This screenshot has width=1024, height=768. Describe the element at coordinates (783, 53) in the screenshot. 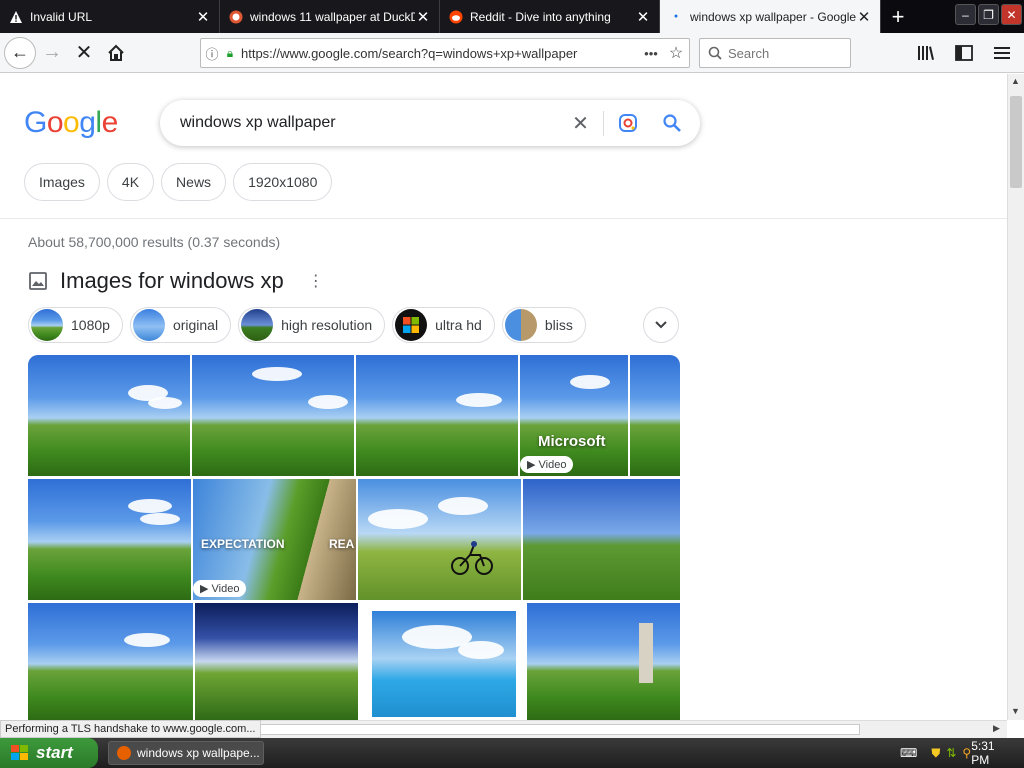

I see `browser-search-input` at that location.